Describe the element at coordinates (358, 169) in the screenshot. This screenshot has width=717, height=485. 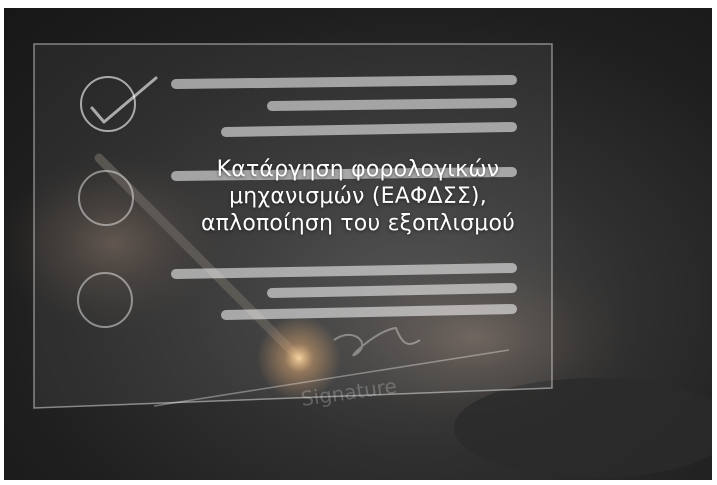
I see `hero-title-line: Κατάργηση φορολογικών` at that location.